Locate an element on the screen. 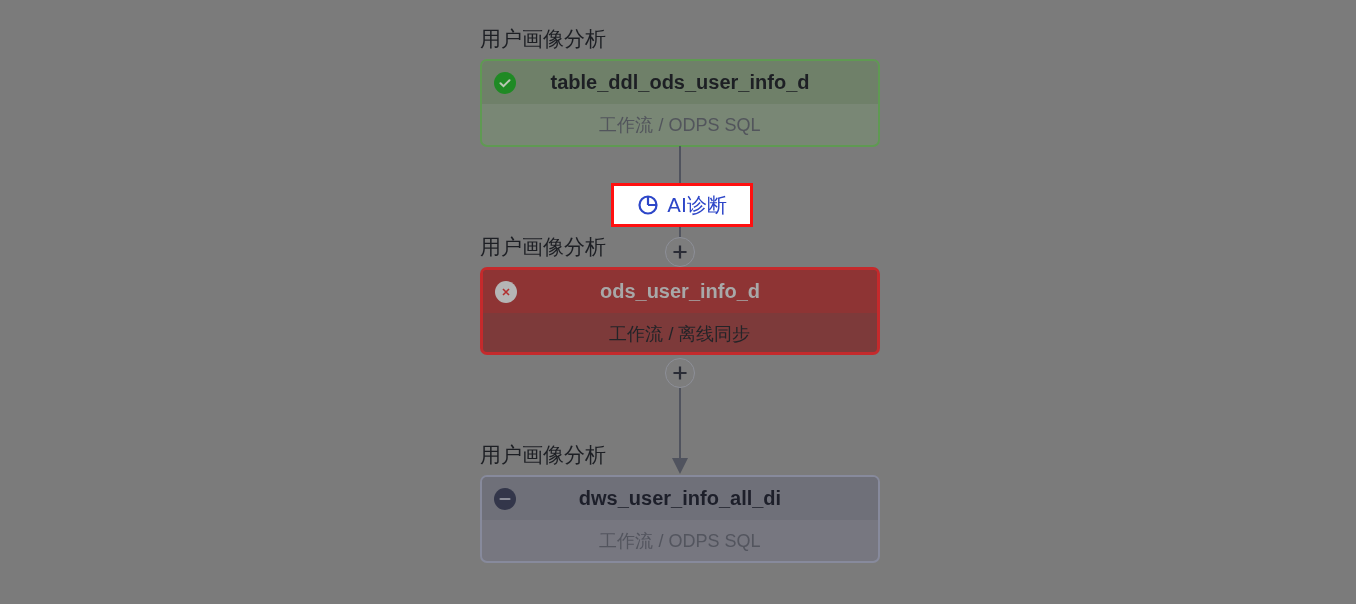  node-title: dws_user_info_all_di is located at coordinates (680, 498).